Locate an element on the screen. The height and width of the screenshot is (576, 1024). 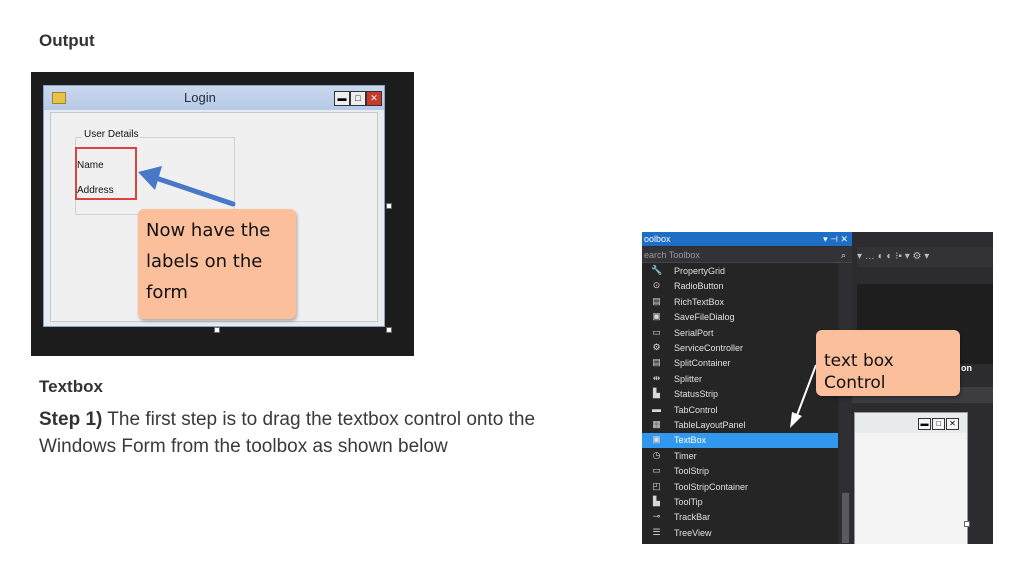
textbox-callout-note: text box Control is located at coordinates (888, 363).